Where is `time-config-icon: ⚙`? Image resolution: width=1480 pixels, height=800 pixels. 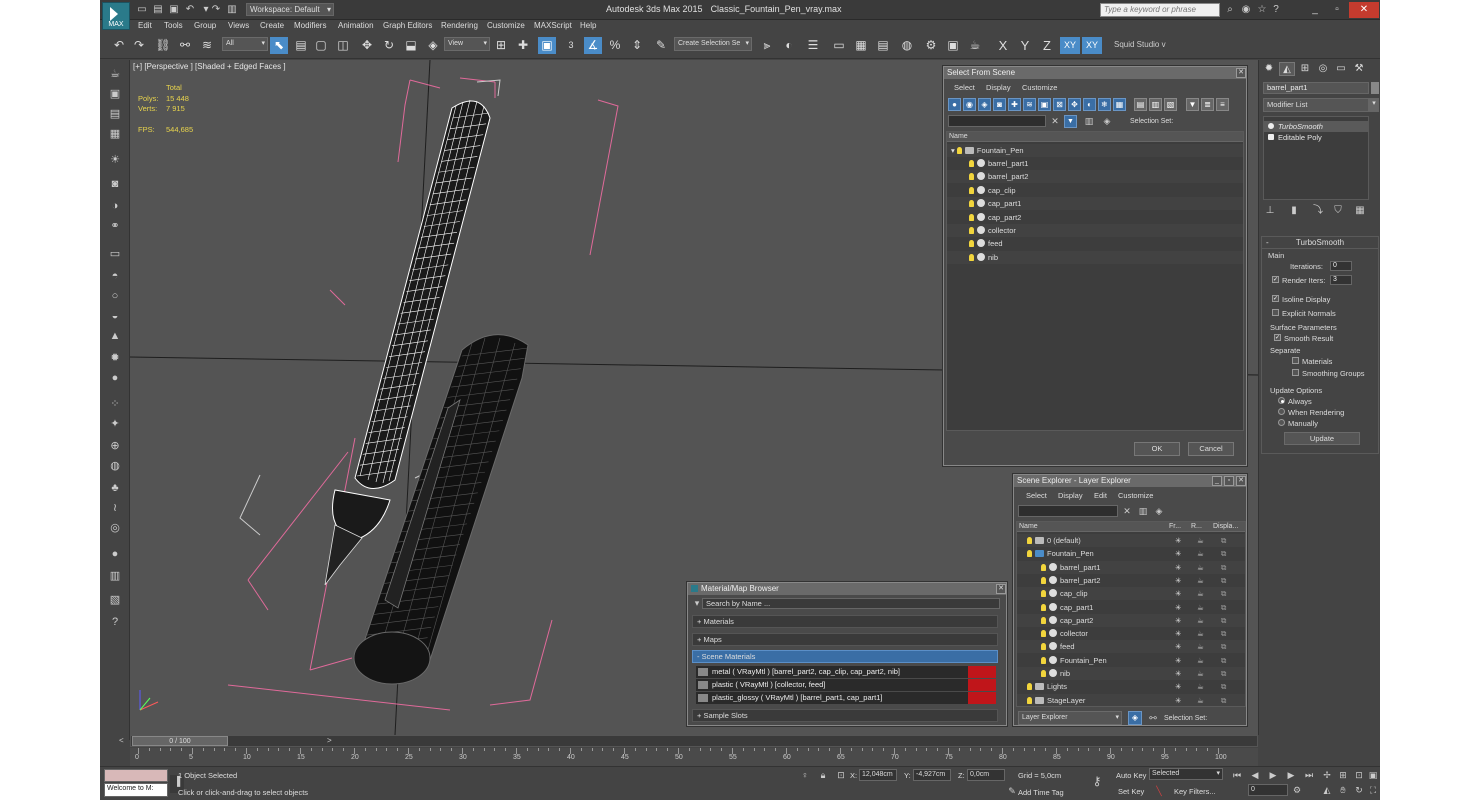 time-config-icon: ⚙ is located at coordinates (1297, 790).